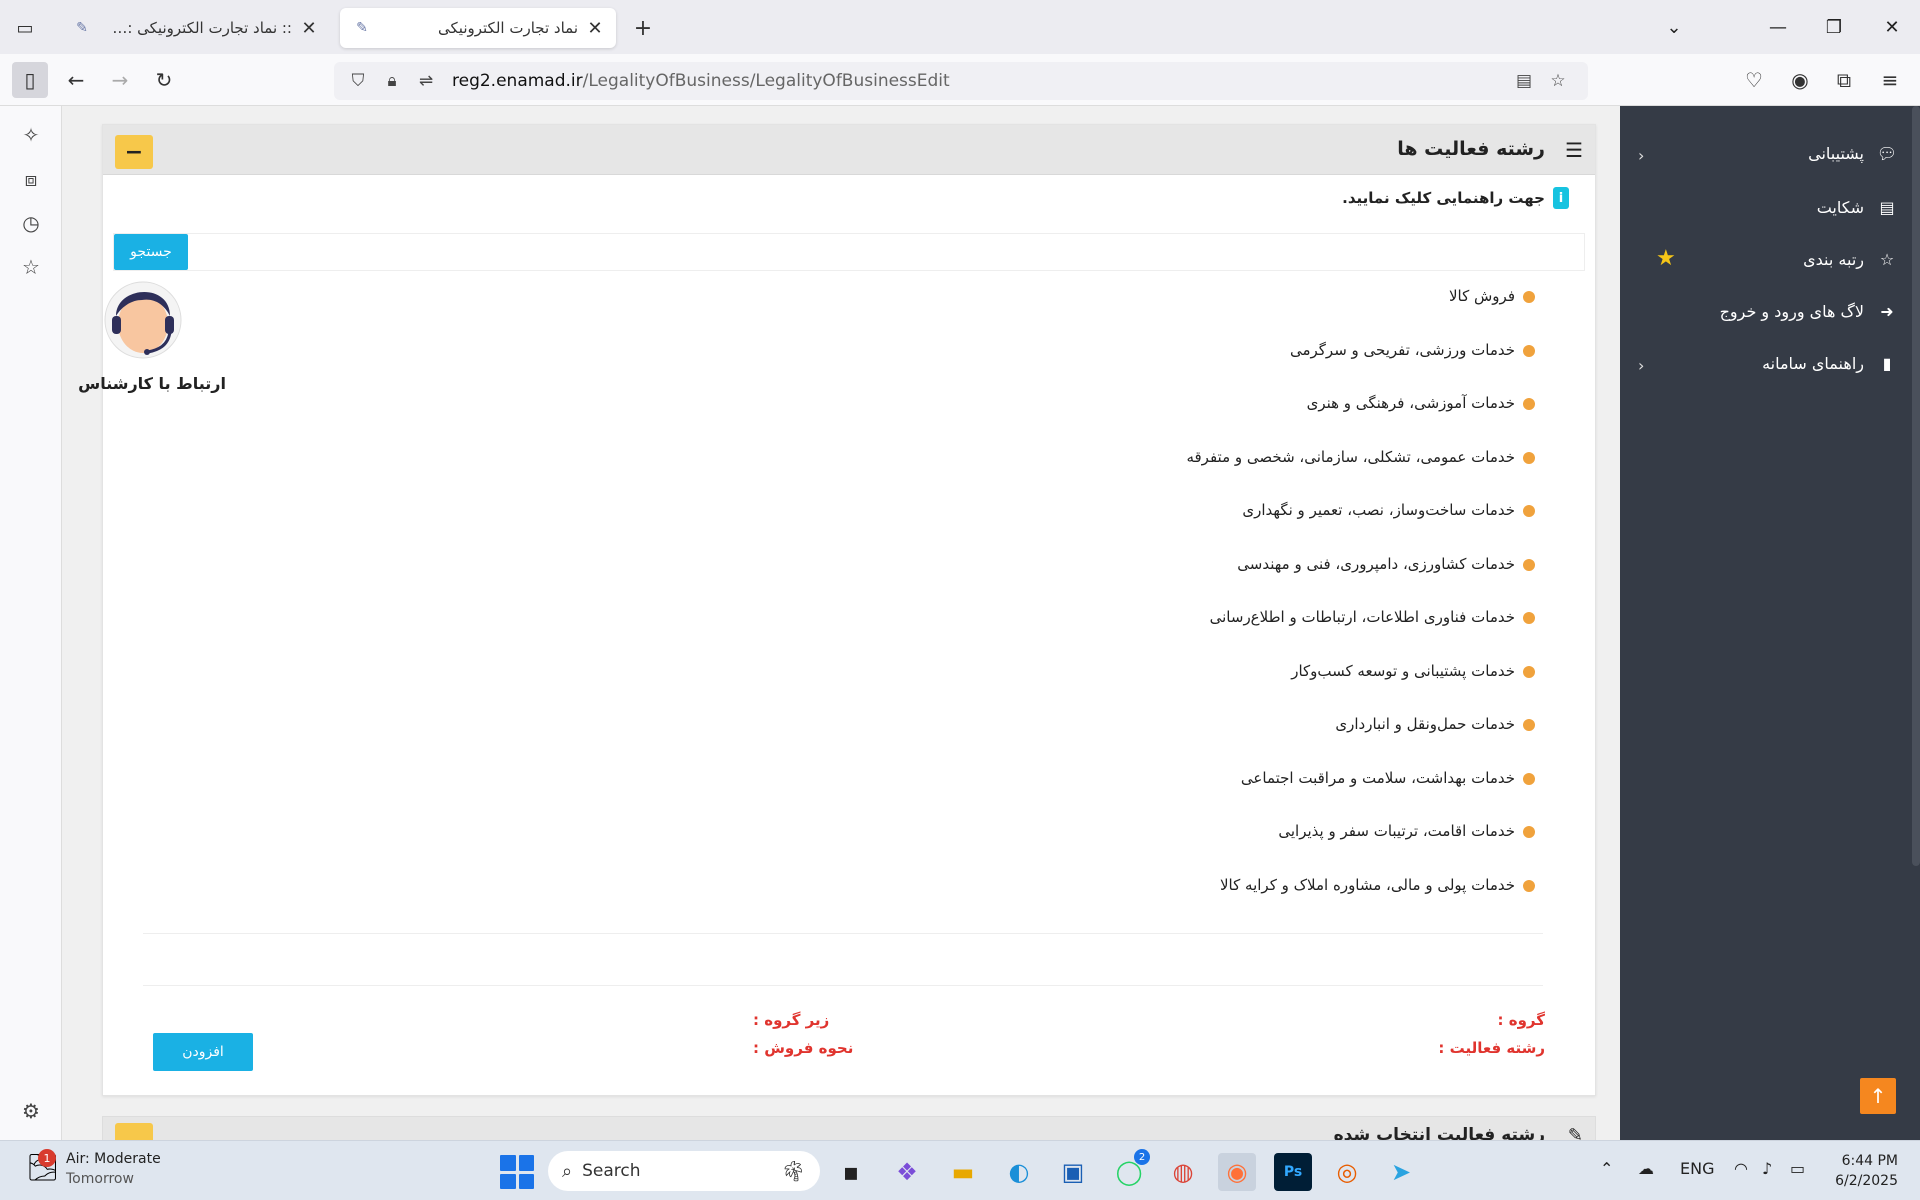  I want to click on close-window-button: ✕, so click(1892, 27).